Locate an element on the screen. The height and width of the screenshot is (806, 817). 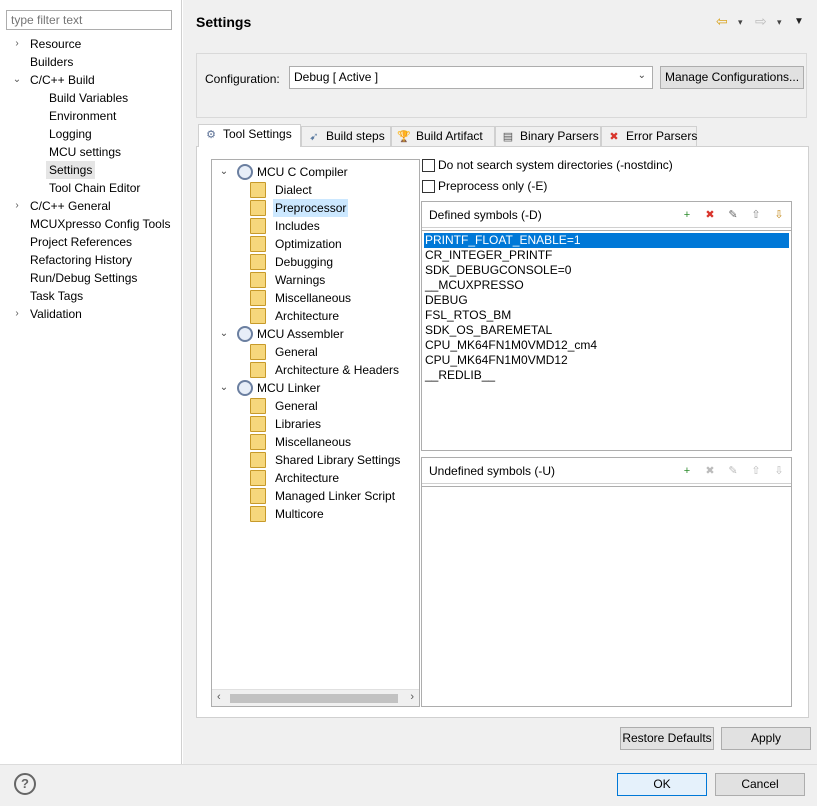
nav-label: Validation is located at coordinates (56, 314).